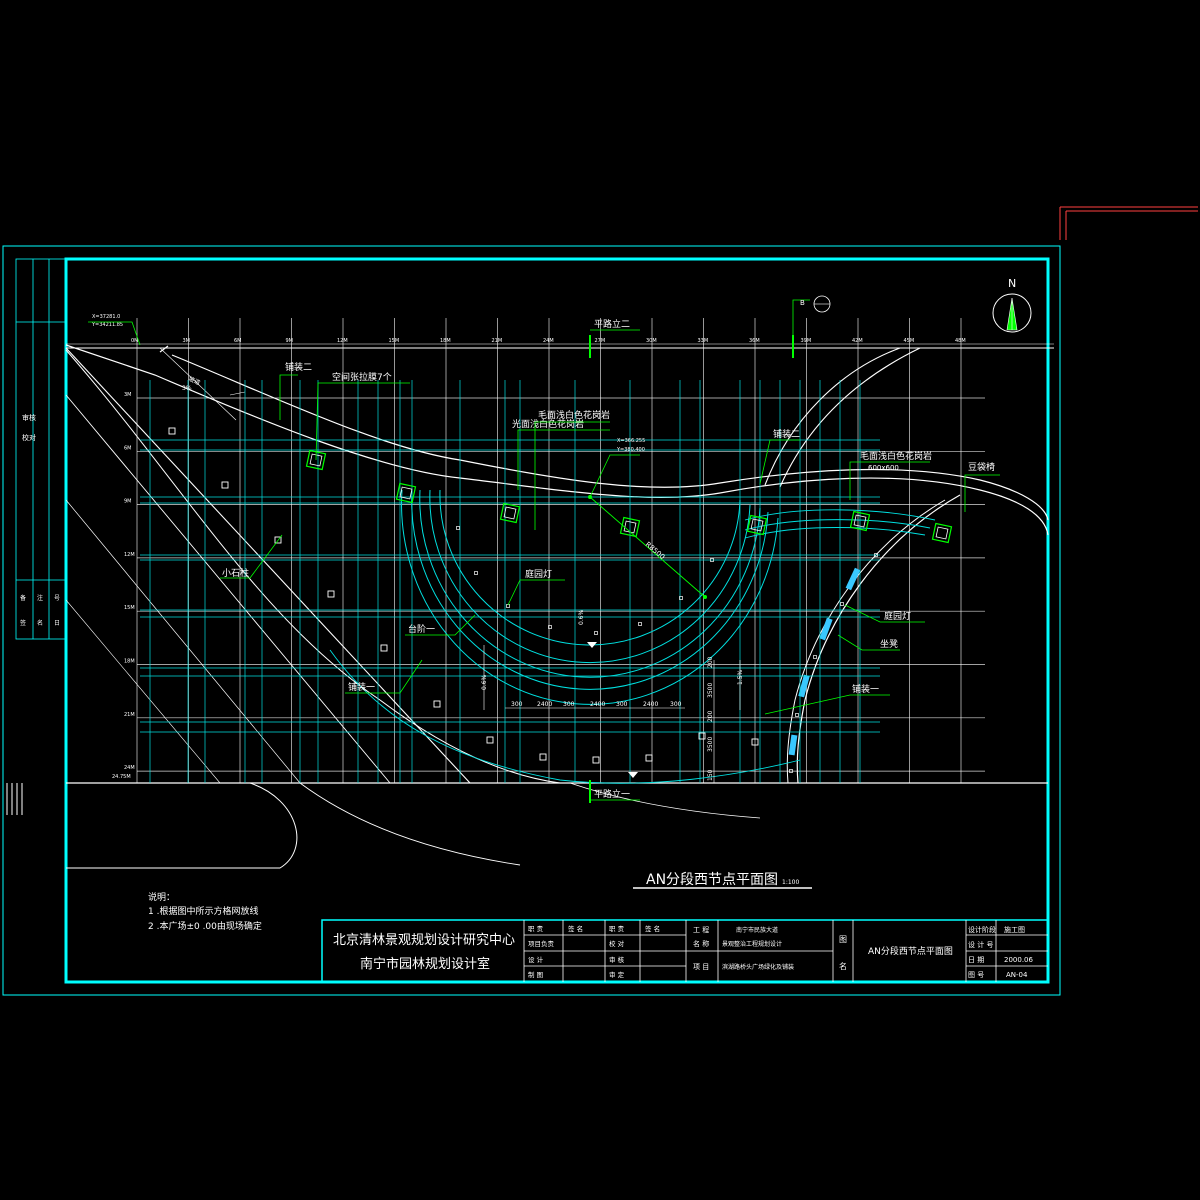 This screenshot has height=1200, width=1200. I want to click on label-section2: 平路立二, so click(612, 324).